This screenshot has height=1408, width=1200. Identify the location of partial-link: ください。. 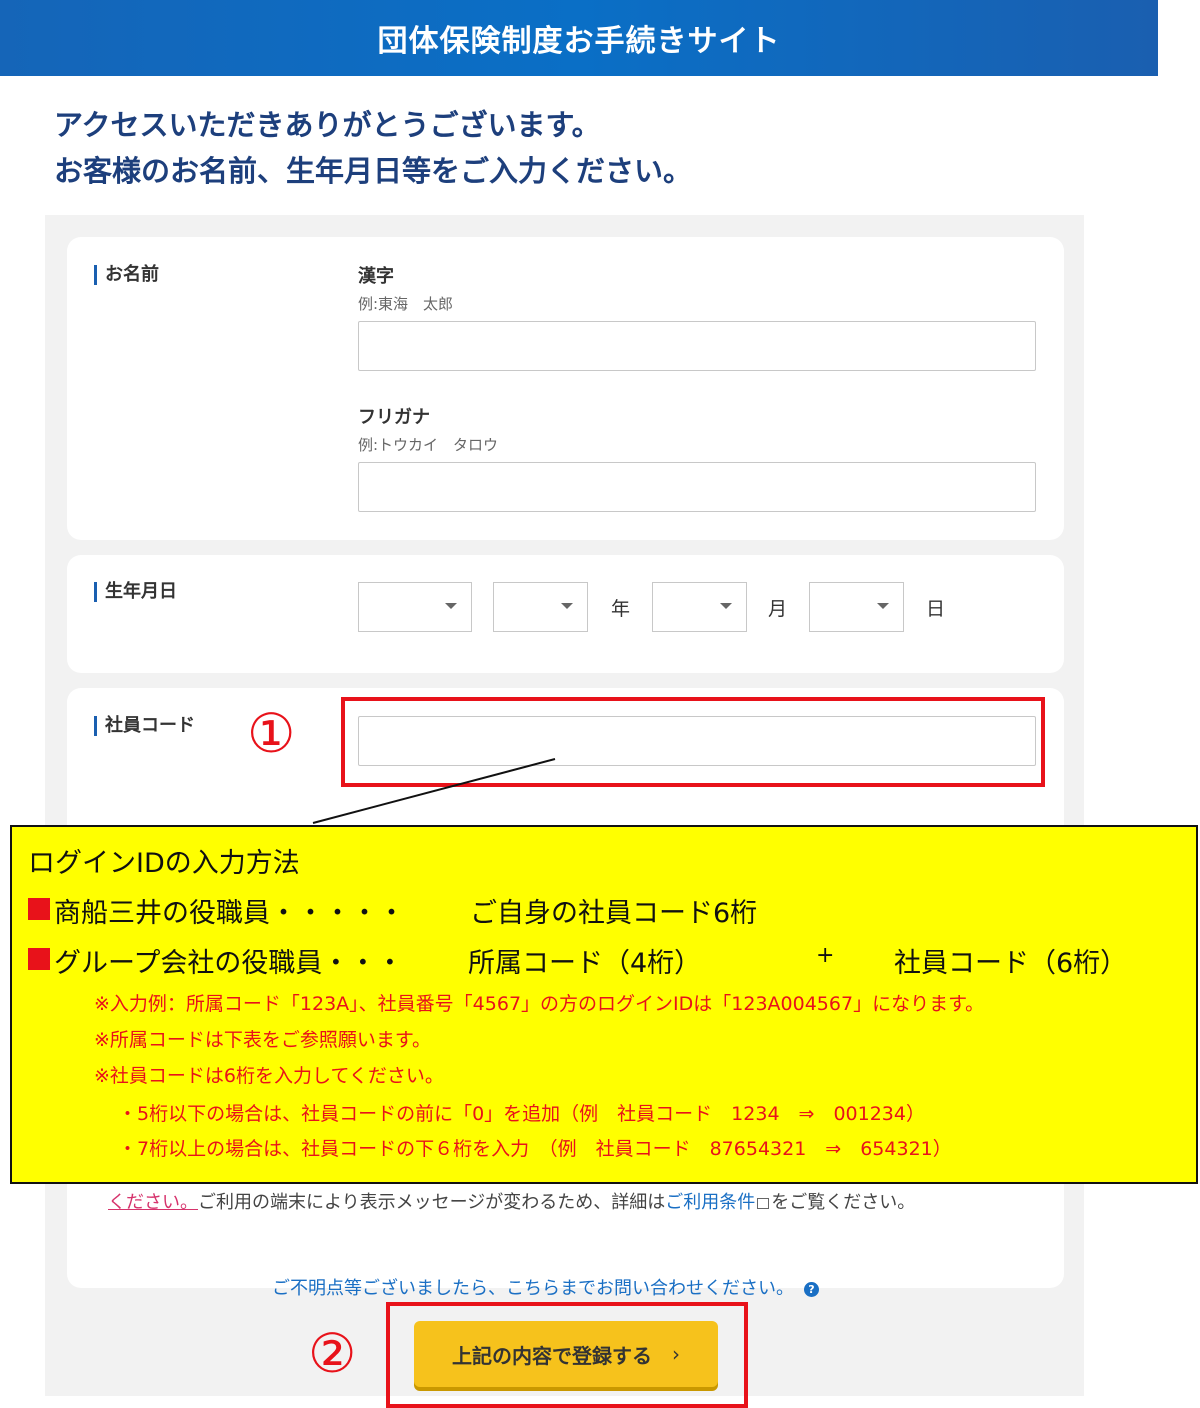
(153, 1202).